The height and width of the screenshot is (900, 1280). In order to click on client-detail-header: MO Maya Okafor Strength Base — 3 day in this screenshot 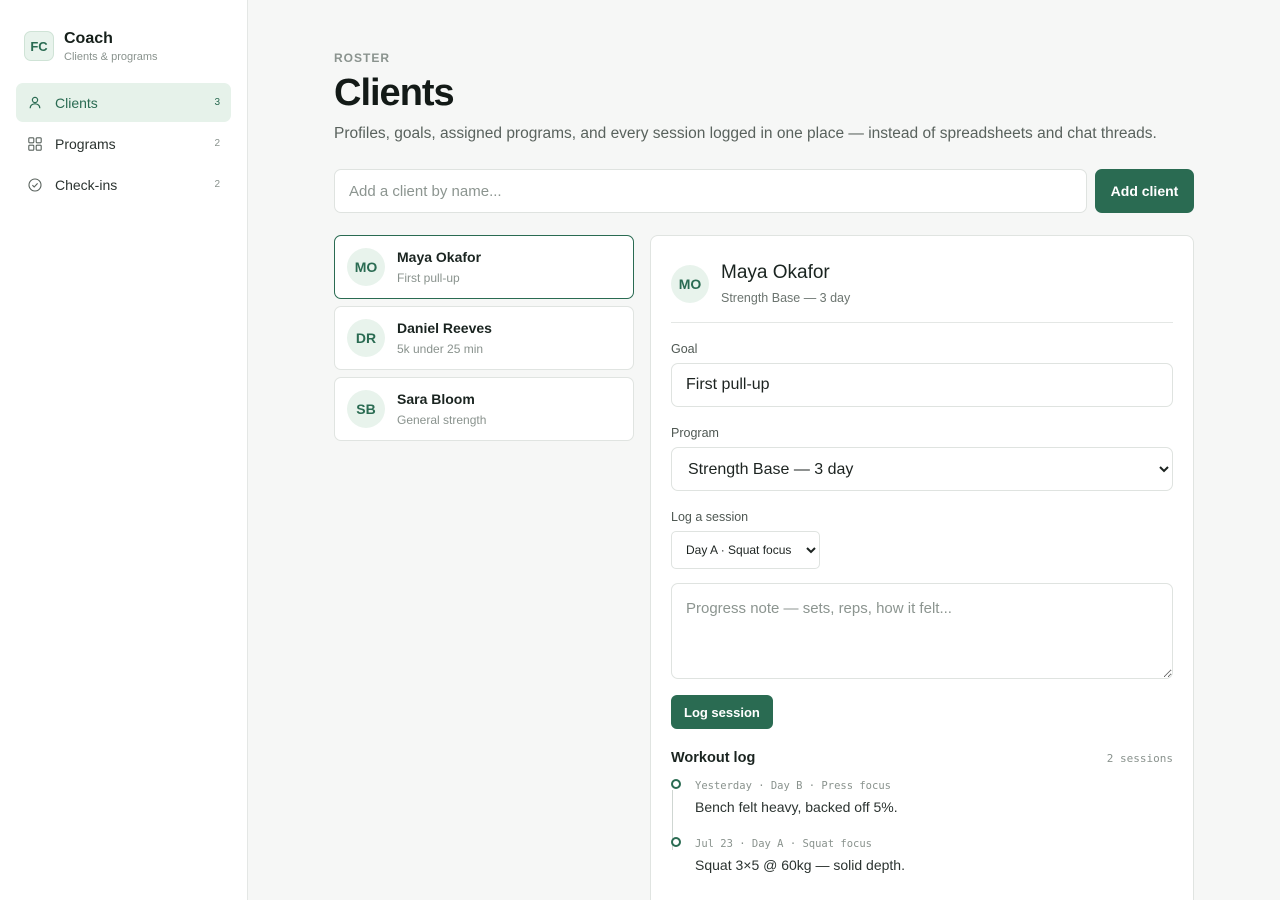, I will do `click(922, 279)`.